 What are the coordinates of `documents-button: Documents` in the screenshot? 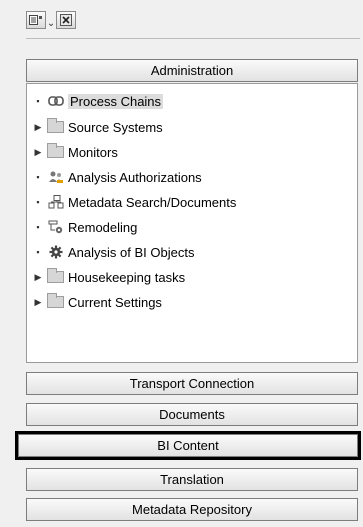 It's located at (192, 414).